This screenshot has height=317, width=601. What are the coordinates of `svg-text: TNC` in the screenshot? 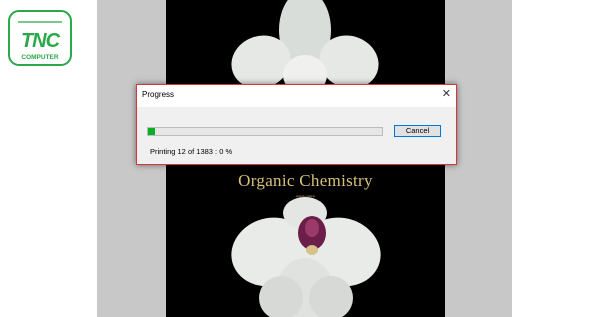 It's located at (41, 41).